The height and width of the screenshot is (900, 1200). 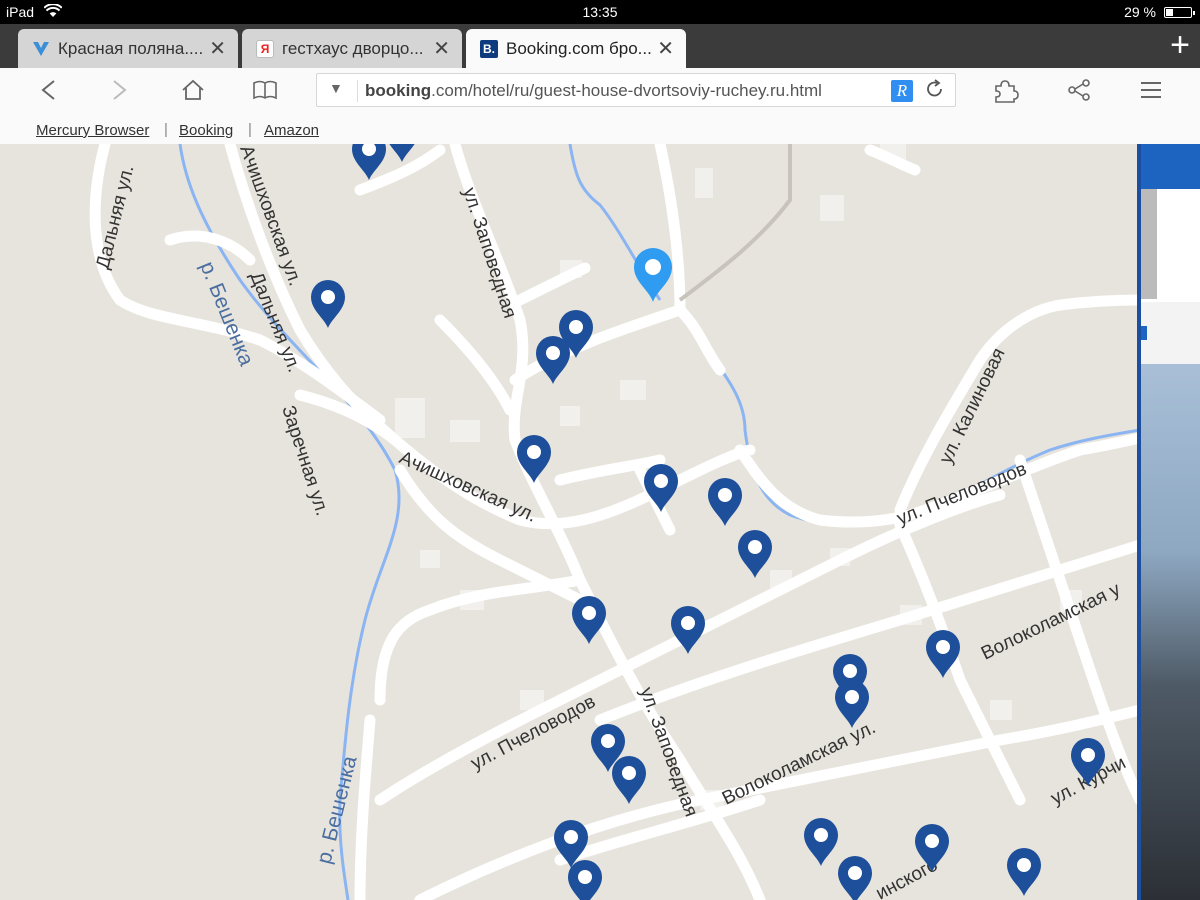 What do you see at coordinates (1169, 12) in the screenshot?
I see `battery-level` at bounding box center [1169, 12].